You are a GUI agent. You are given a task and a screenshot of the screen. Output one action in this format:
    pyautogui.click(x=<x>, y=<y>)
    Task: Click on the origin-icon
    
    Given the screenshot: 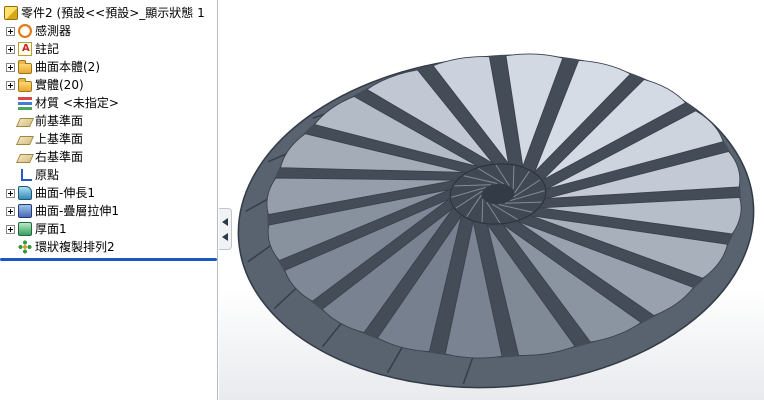 What is the action you would take?
    pyautogui.click(x=25, y=175)
    